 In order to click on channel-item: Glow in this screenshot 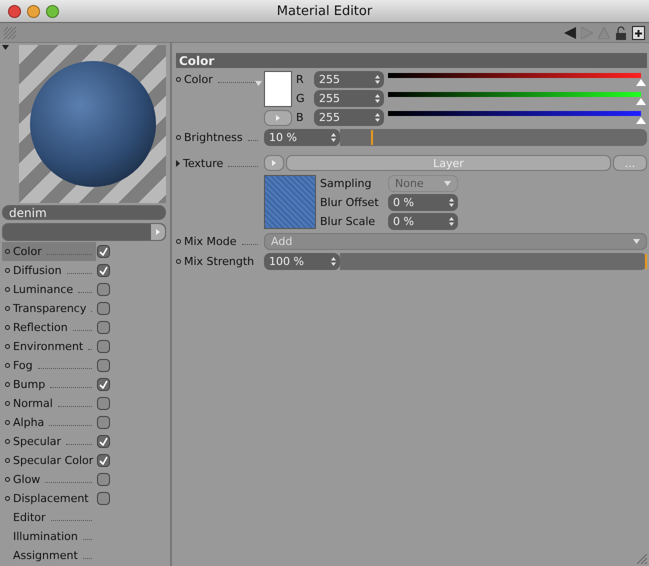, I will do `click(49, 479)`.